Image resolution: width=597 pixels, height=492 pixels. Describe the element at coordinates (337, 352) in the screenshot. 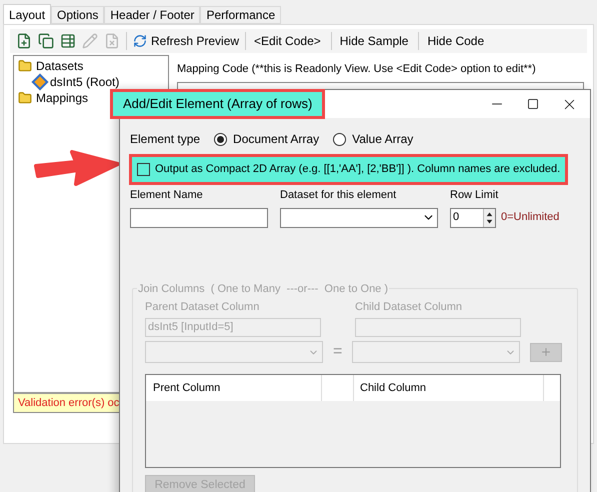

I see `equals-sign: =` at that location.